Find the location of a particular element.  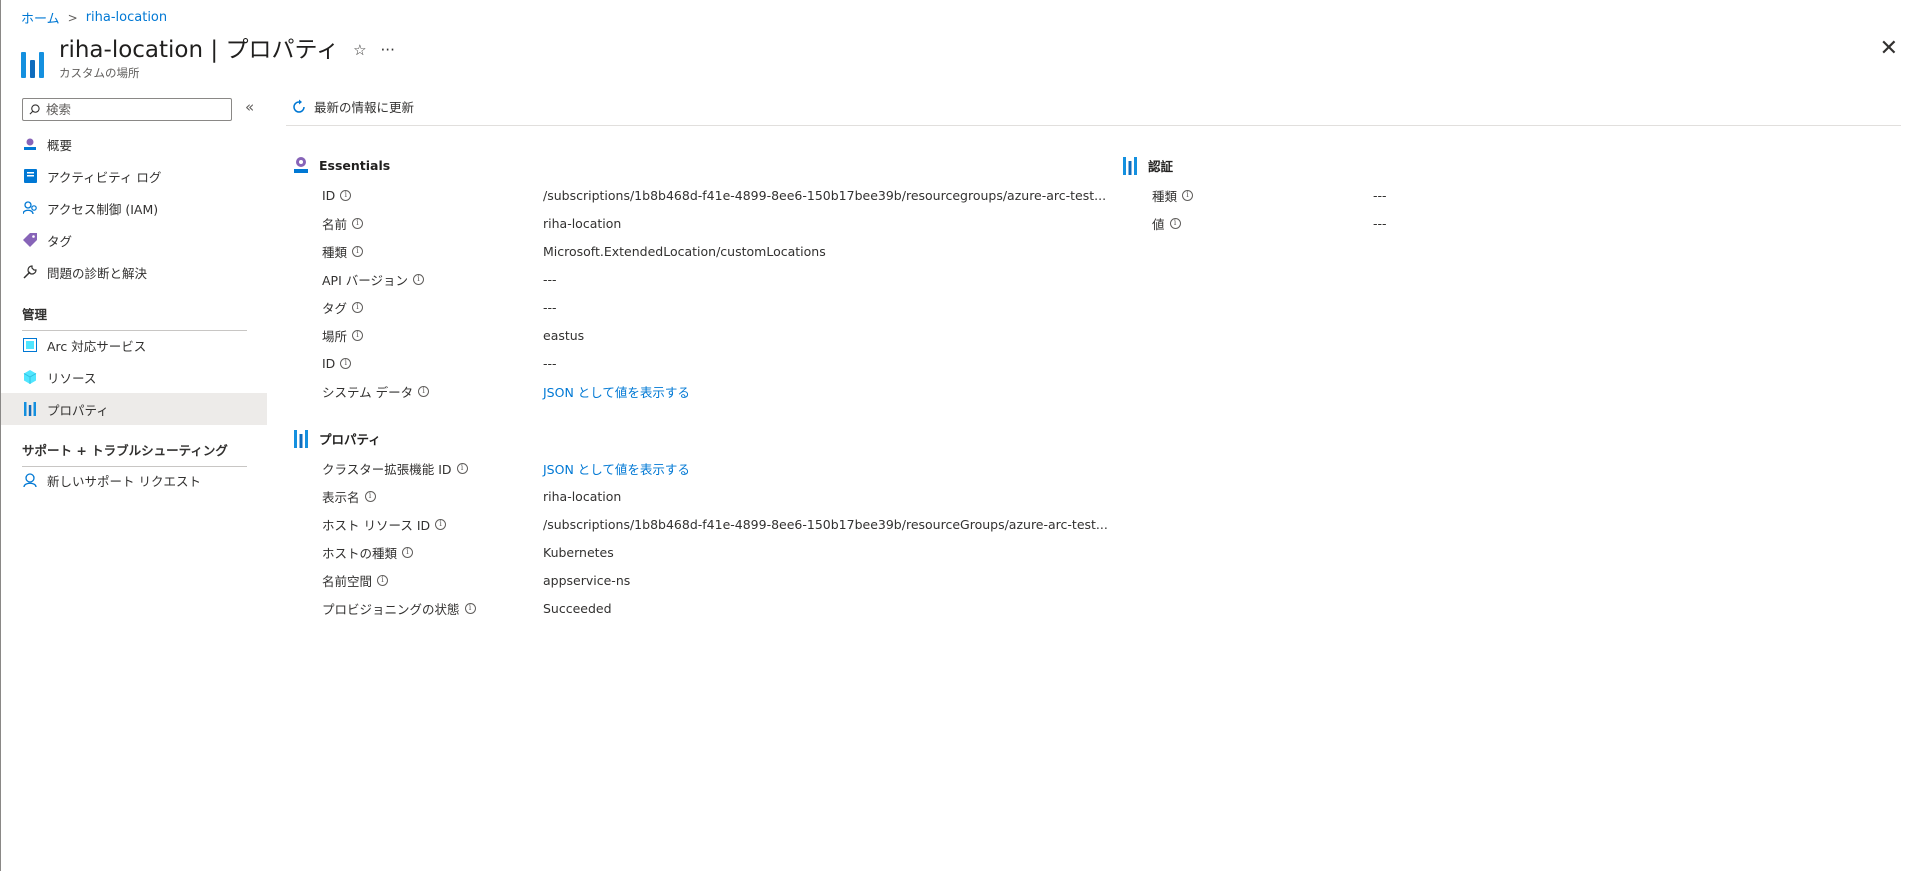

properties-section-icon is located at coordinates (301, 438).